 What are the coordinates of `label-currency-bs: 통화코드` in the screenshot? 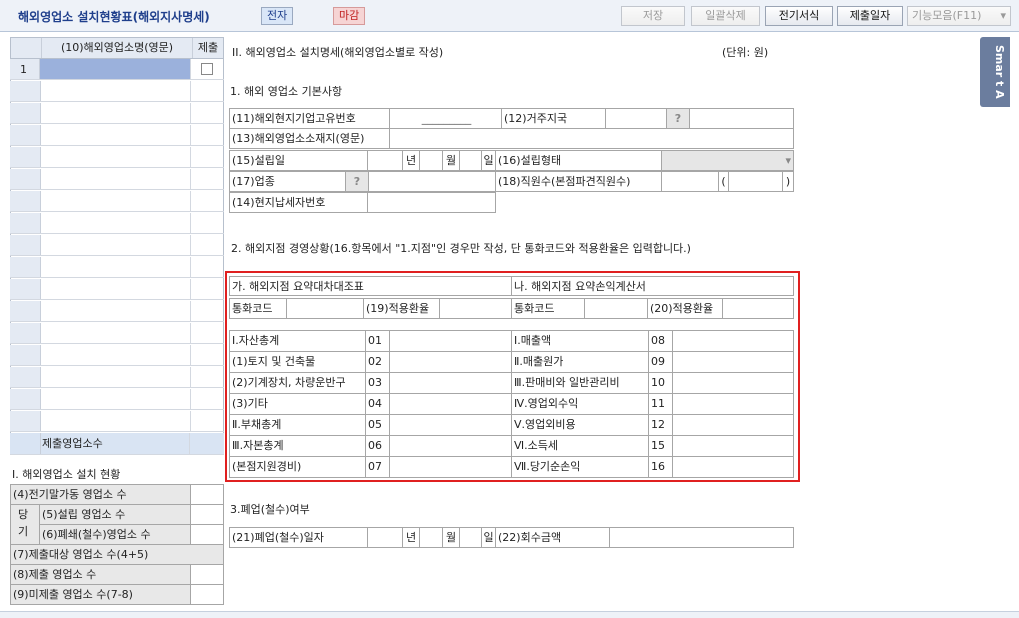 It's located at (258, 308).